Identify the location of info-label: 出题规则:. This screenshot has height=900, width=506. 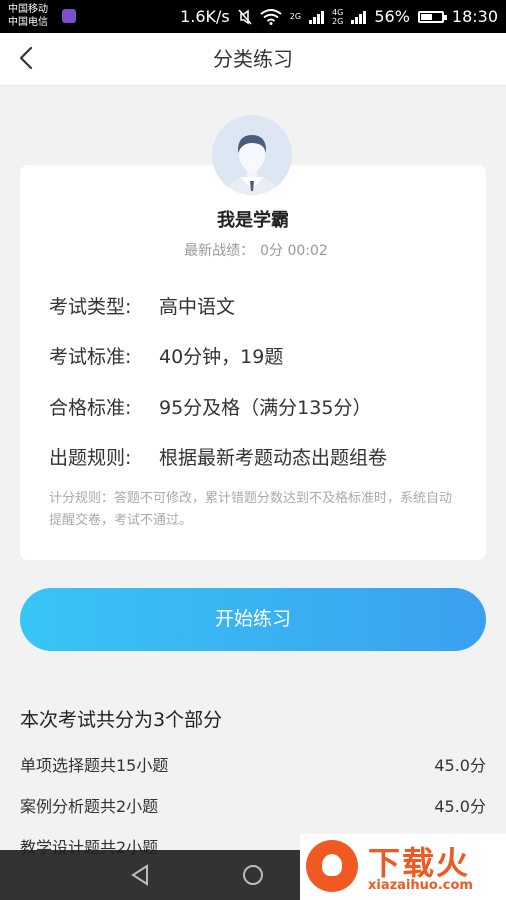
(90, 458).